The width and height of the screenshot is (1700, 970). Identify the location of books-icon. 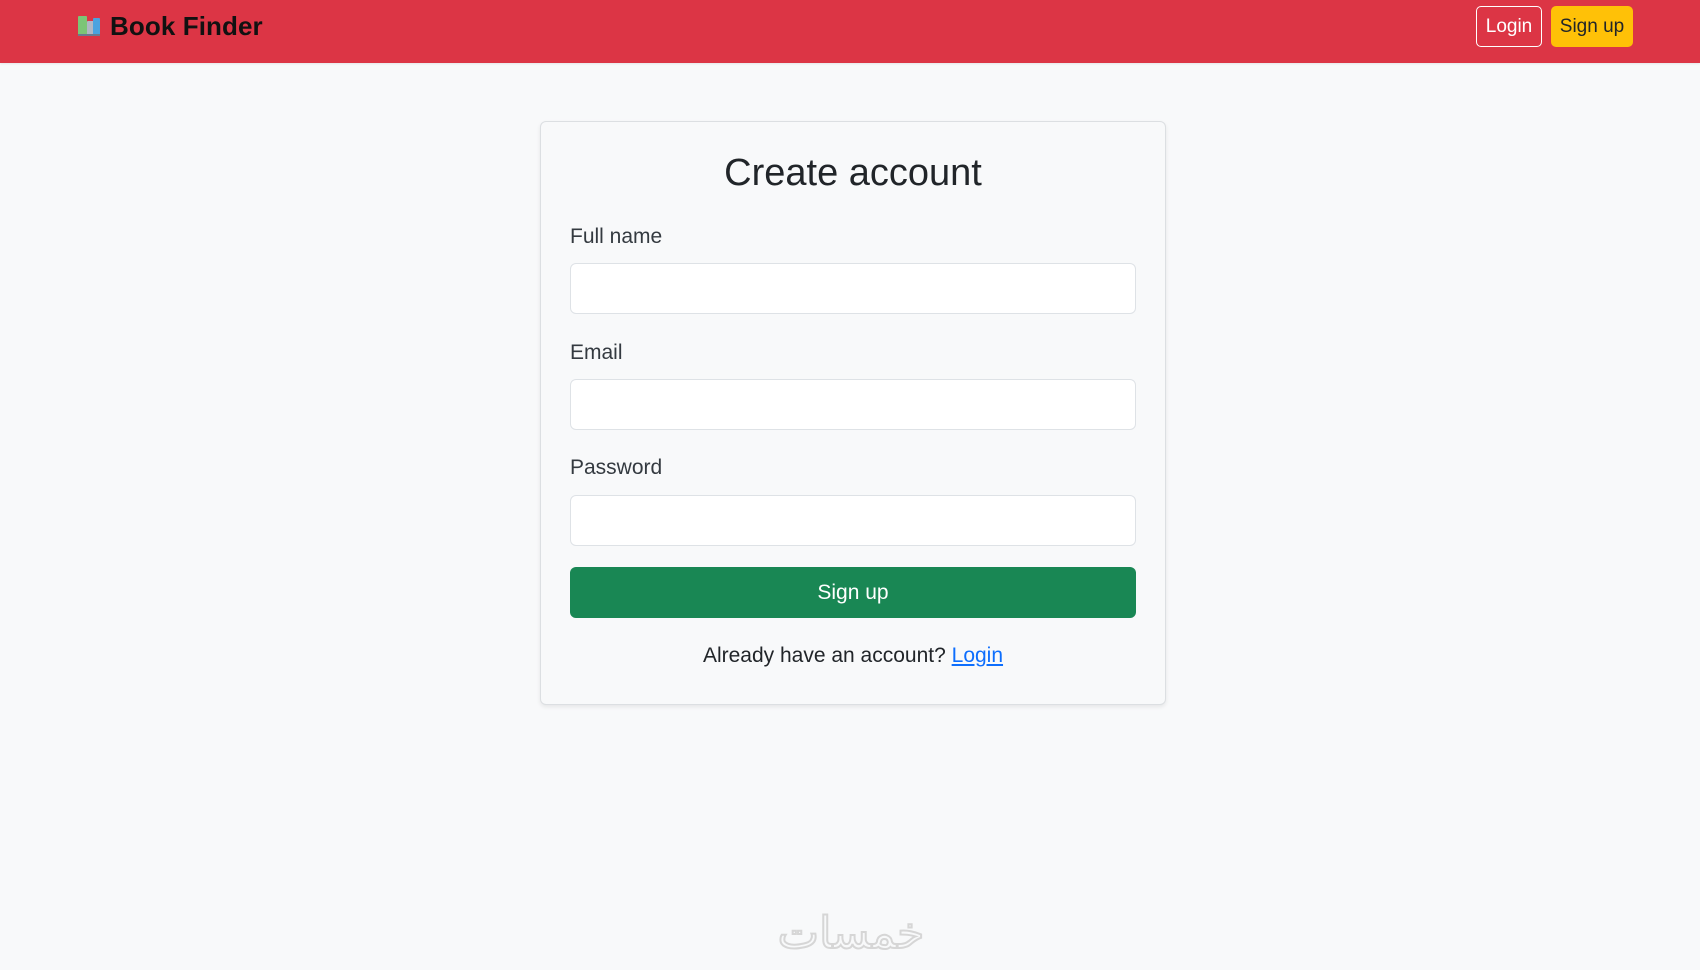
(89, 26).